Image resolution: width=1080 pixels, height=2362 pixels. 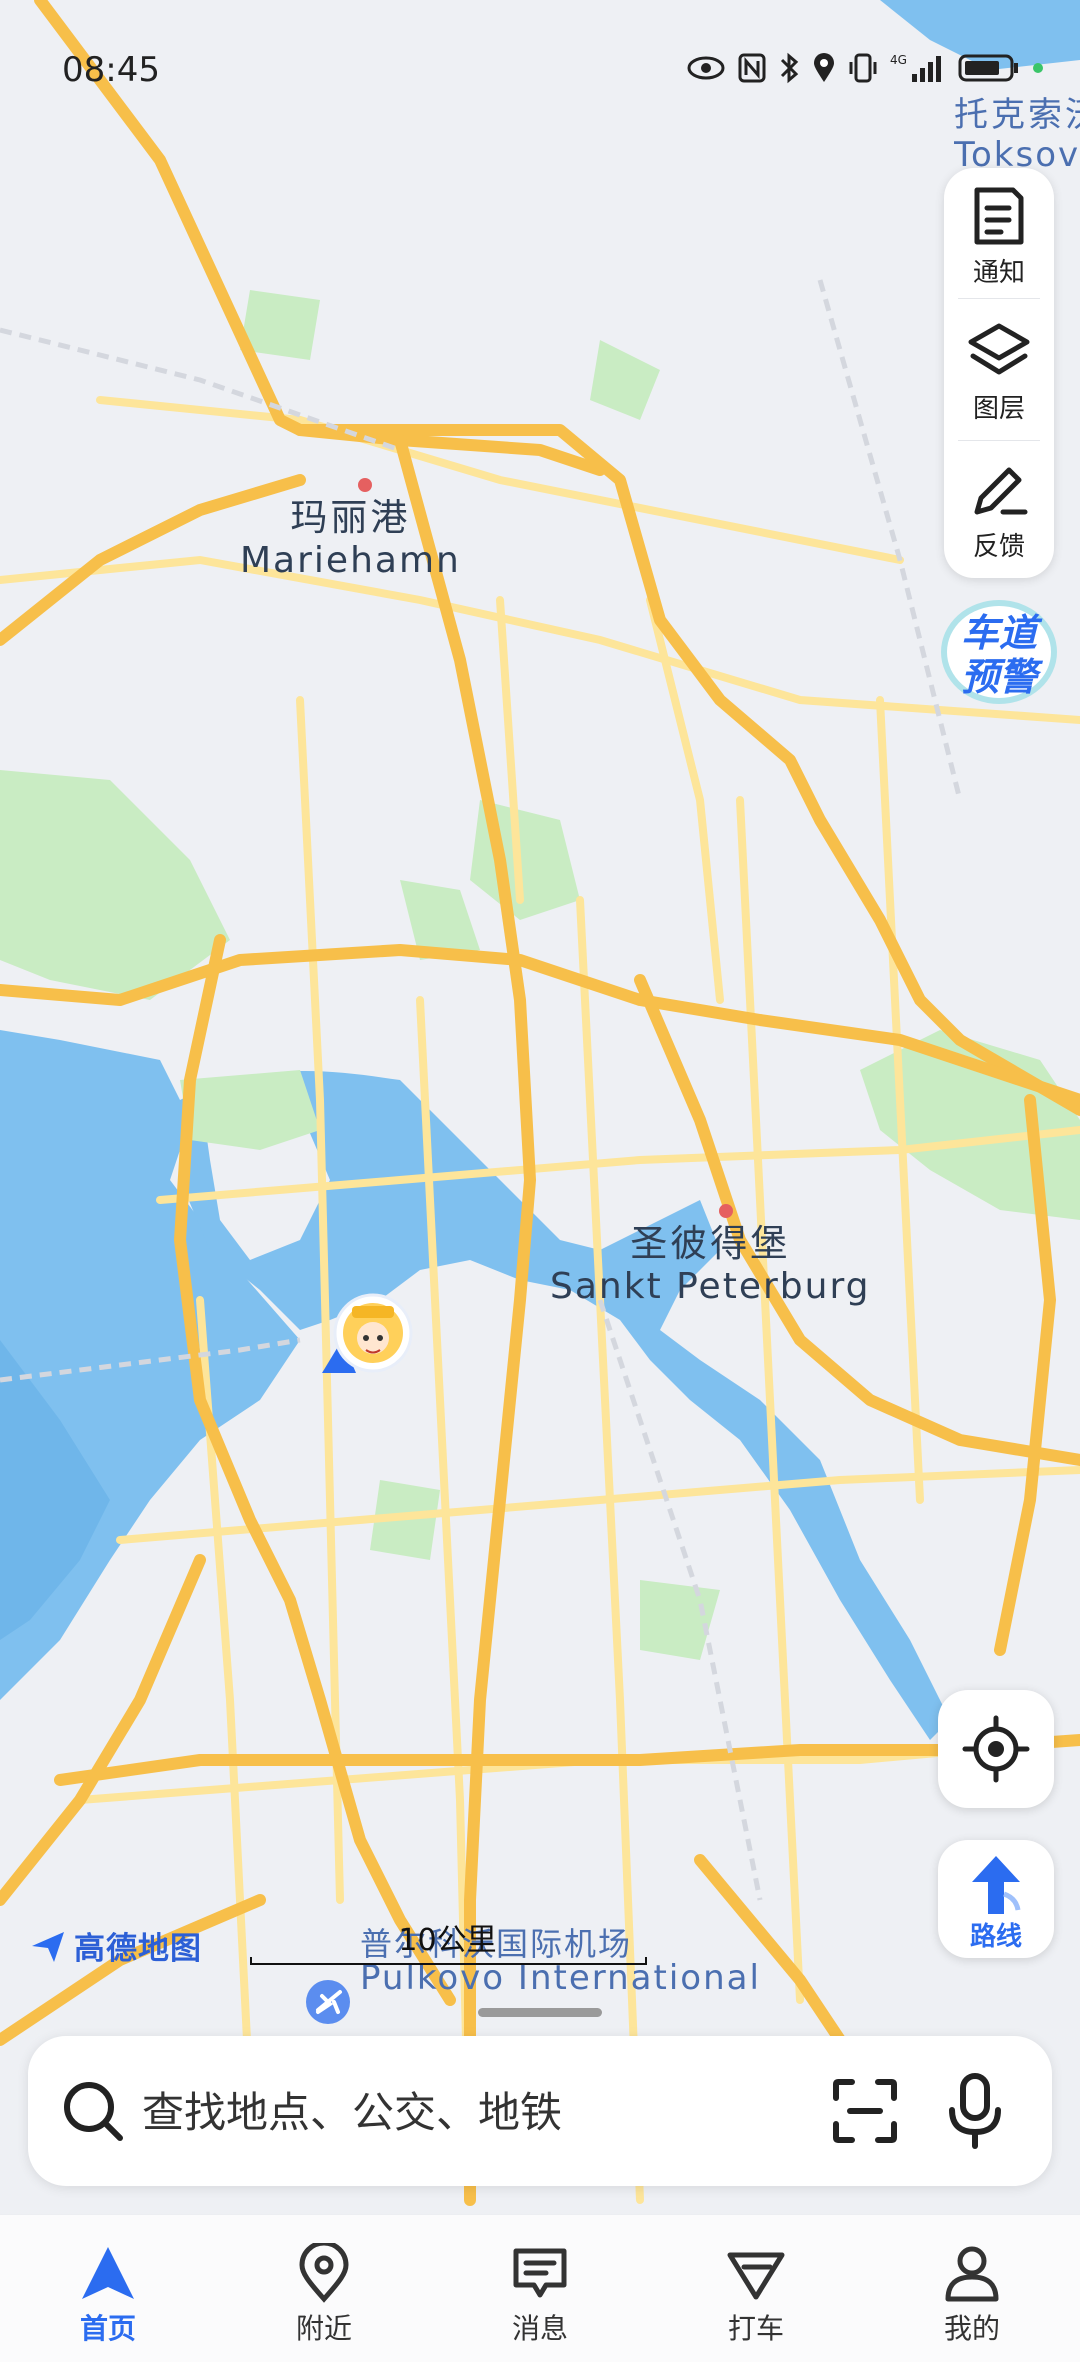 What do you see at coordinates (972, 2274) in the screenshot?
I see `profile-icon` at bounding box center [972, 2274].